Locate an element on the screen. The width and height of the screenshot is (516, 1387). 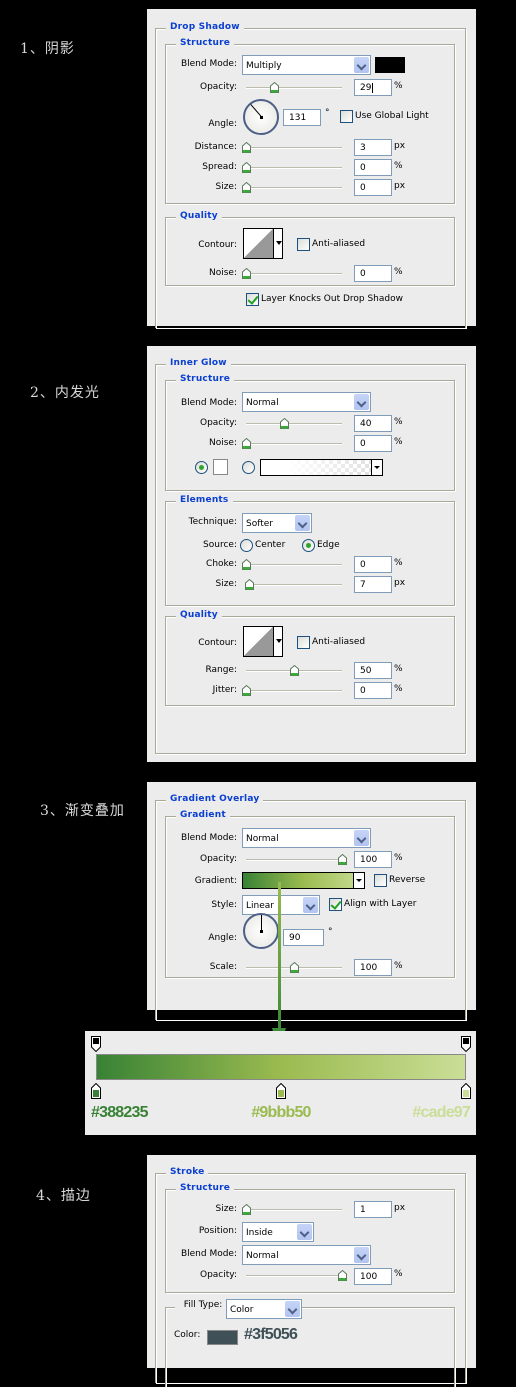
spread-input: 0 is located at coordinates (373, 167).